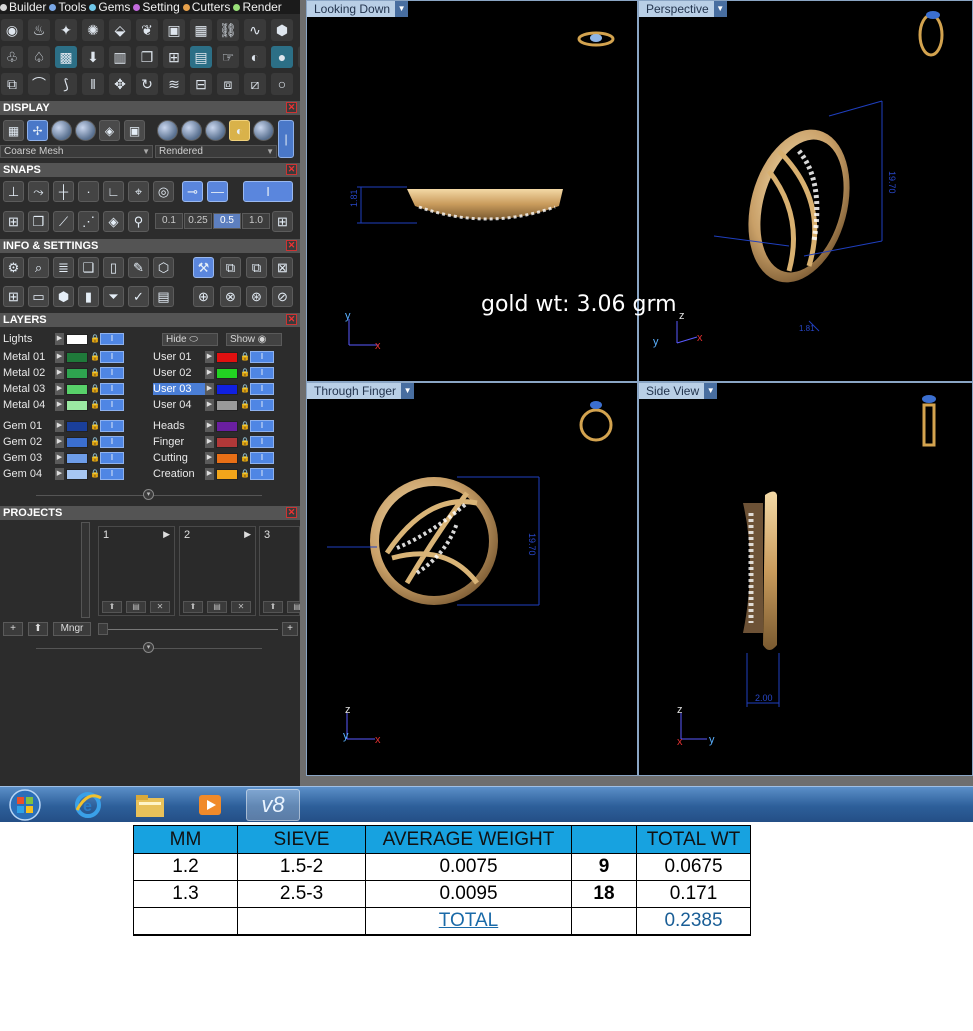 The width and height of the screenshot is (973, 1031). Describe the element at coordinates (29, 339) in the screenshot. I see `layer-label-lights: Lights` at that location.